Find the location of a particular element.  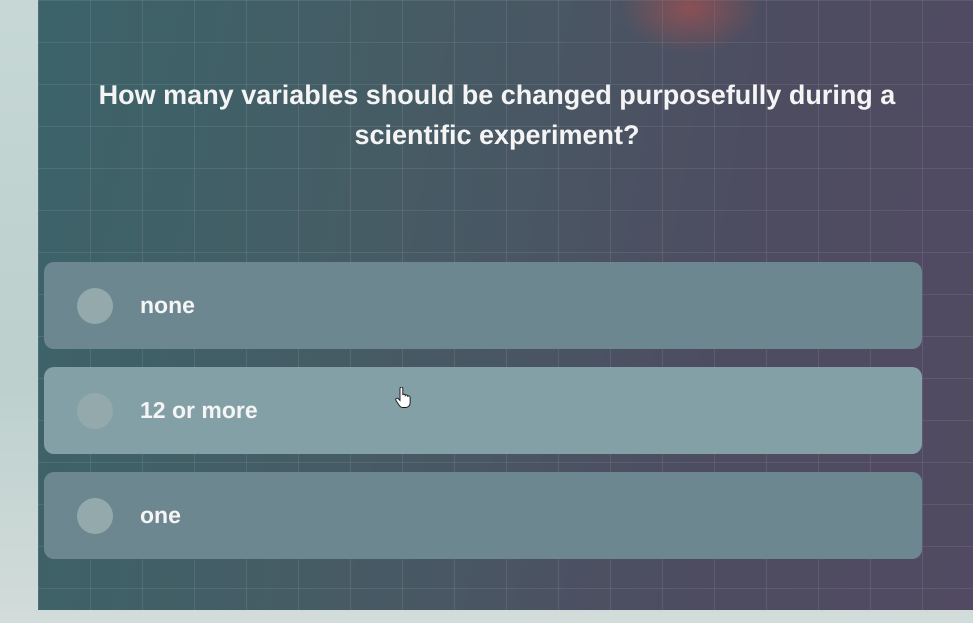

question-text: How many variables should be changed purposefully during a scientific experiment? is located at coordinates (497, 115).